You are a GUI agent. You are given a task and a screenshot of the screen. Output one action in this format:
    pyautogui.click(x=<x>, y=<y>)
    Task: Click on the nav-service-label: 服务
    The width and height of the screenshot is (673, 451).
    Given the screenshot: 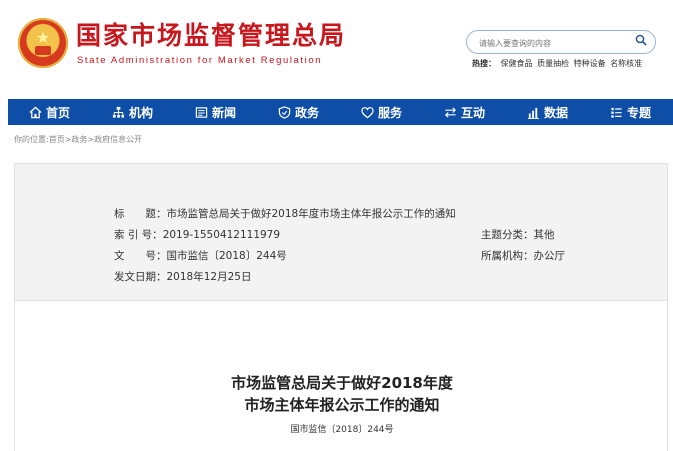 What is the action you would take?
    pyautogui.click(x=389, y=112)
    